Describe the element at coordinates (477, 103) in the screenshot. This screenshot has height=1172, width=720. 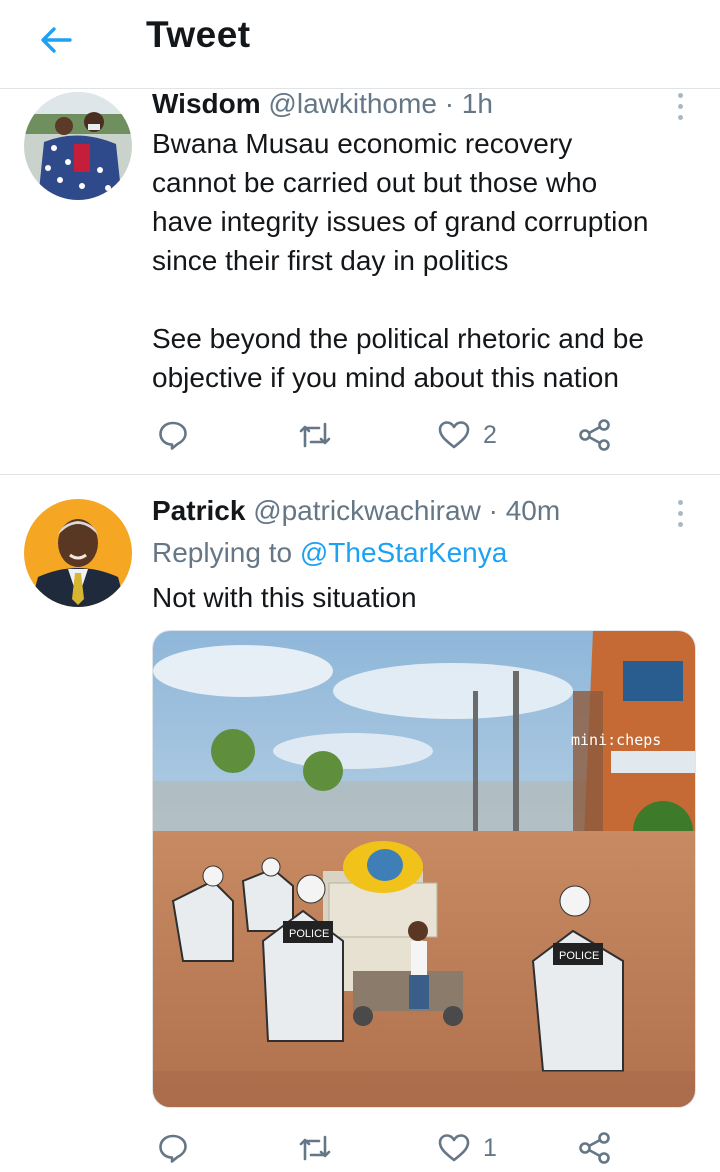
I see `tweet-time: 1h` at that location.